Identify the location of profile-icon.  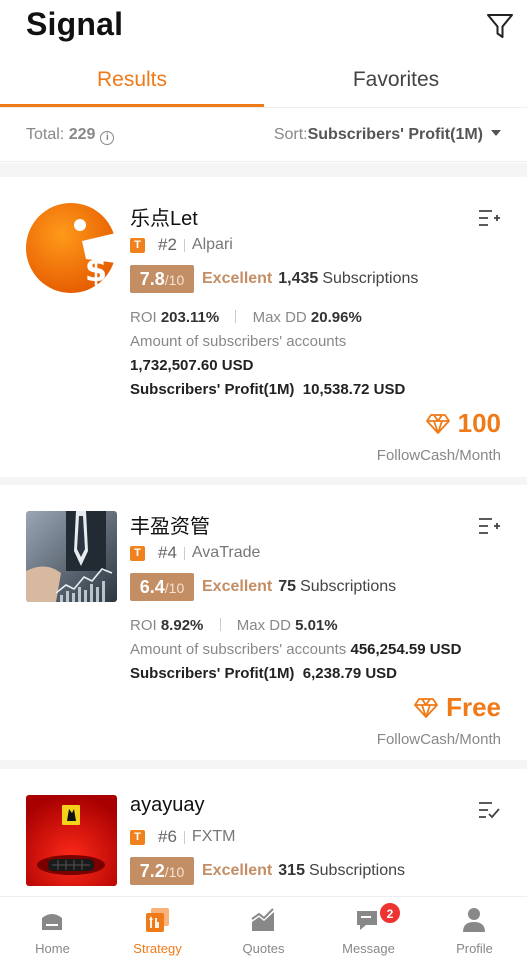
(474, 920).